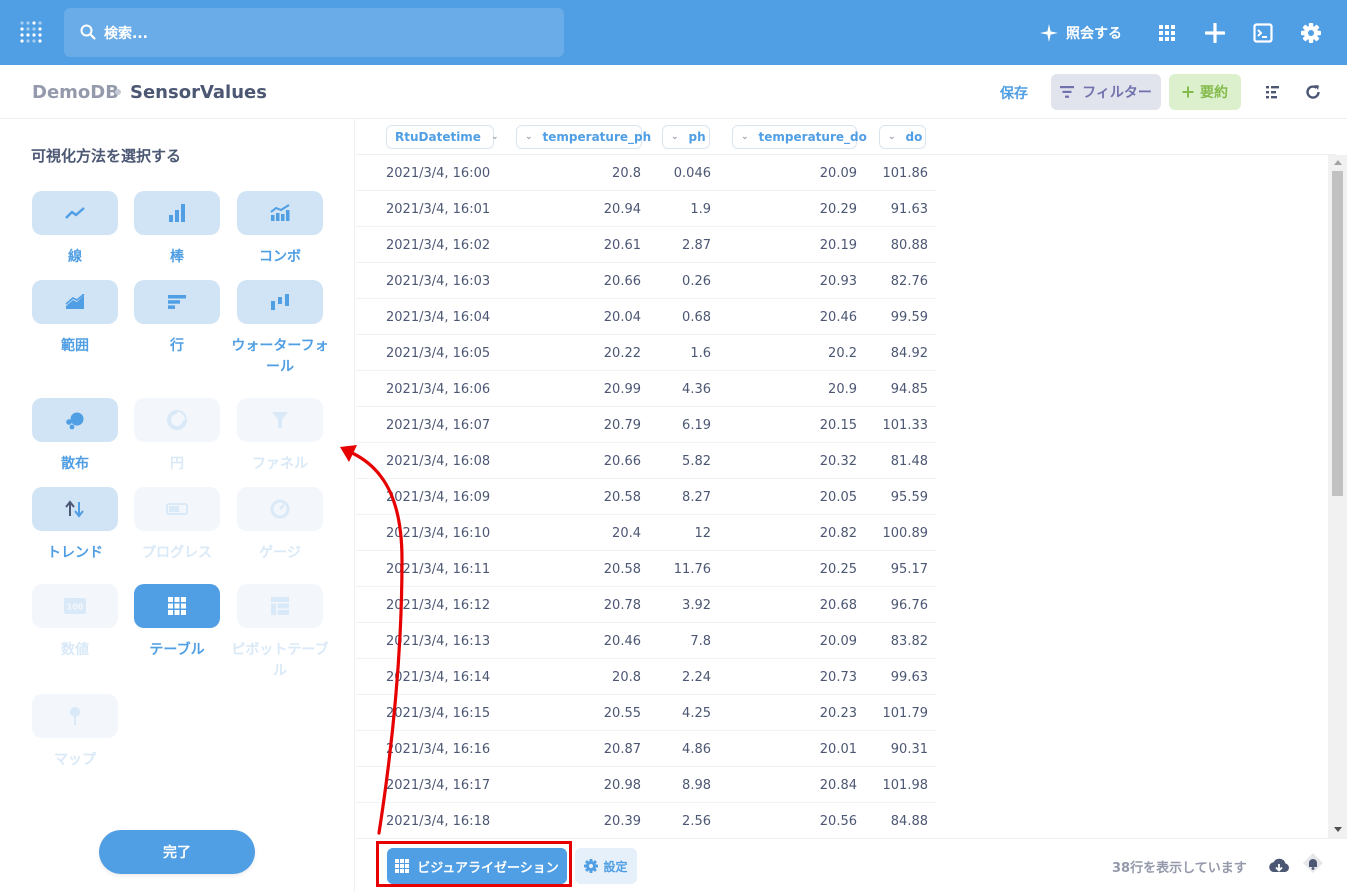 The height and width of the screenshot is (891, 1347). Describe the element at coordinates (626, 533) in the screenshot. I see `table-cell: 20.4` at that location.